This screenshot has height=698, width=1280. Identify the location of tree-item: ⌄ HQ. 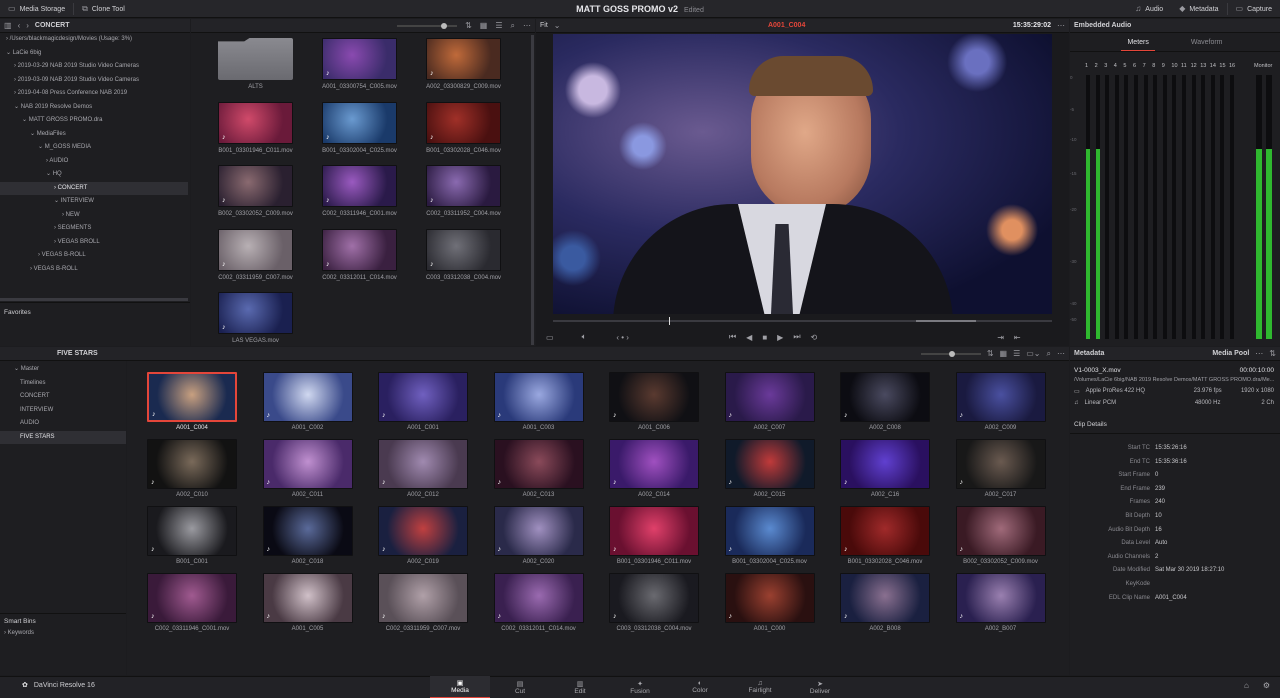
(94, 175).